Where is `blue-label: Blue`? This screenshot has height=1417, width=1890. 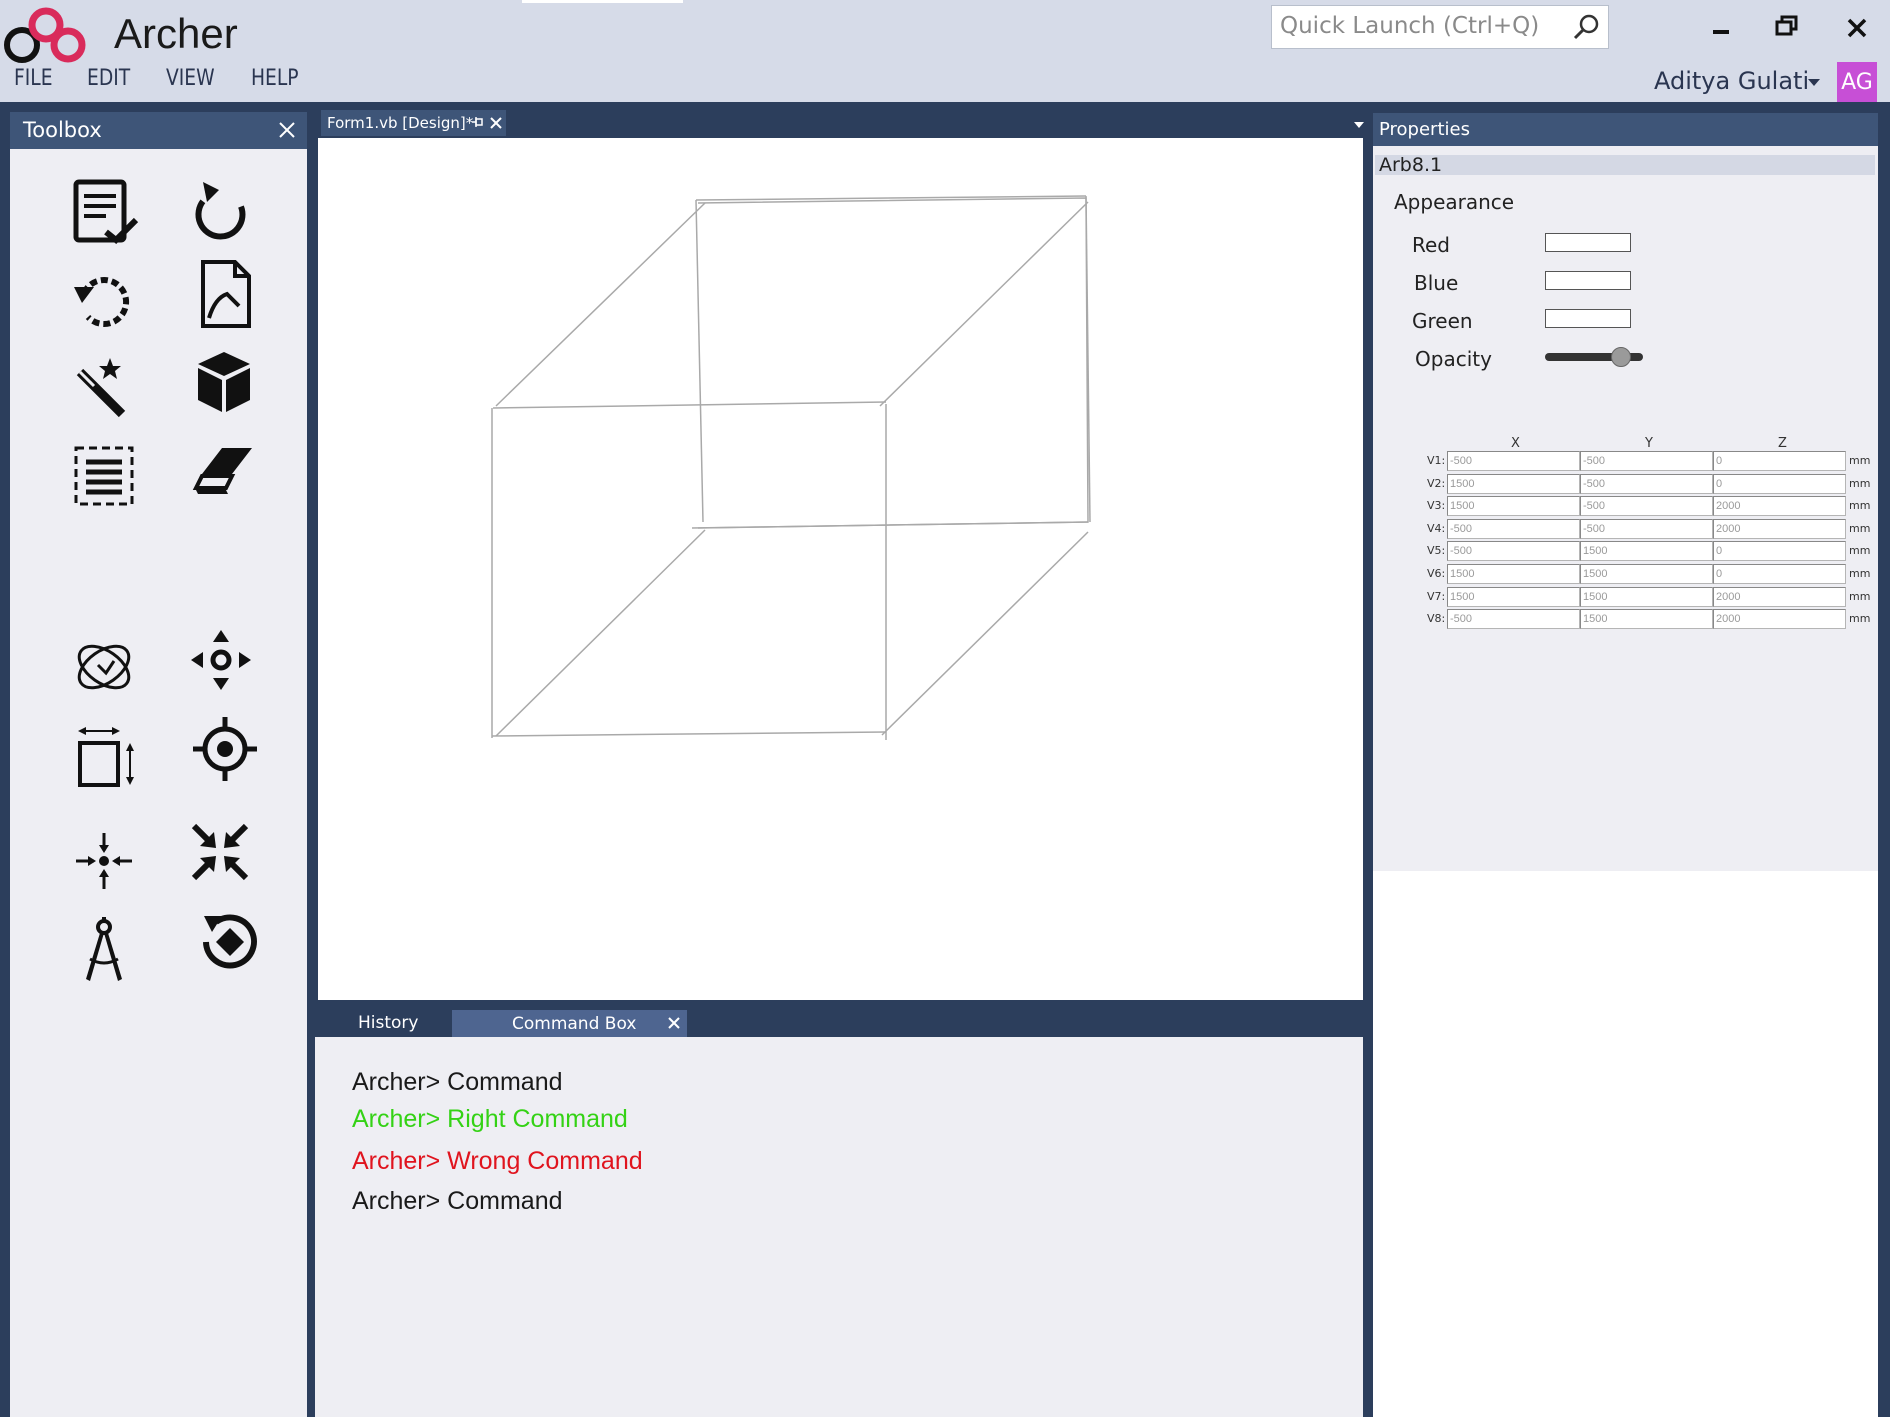 blue-label: Blue is located at coordinates (1436, 283).